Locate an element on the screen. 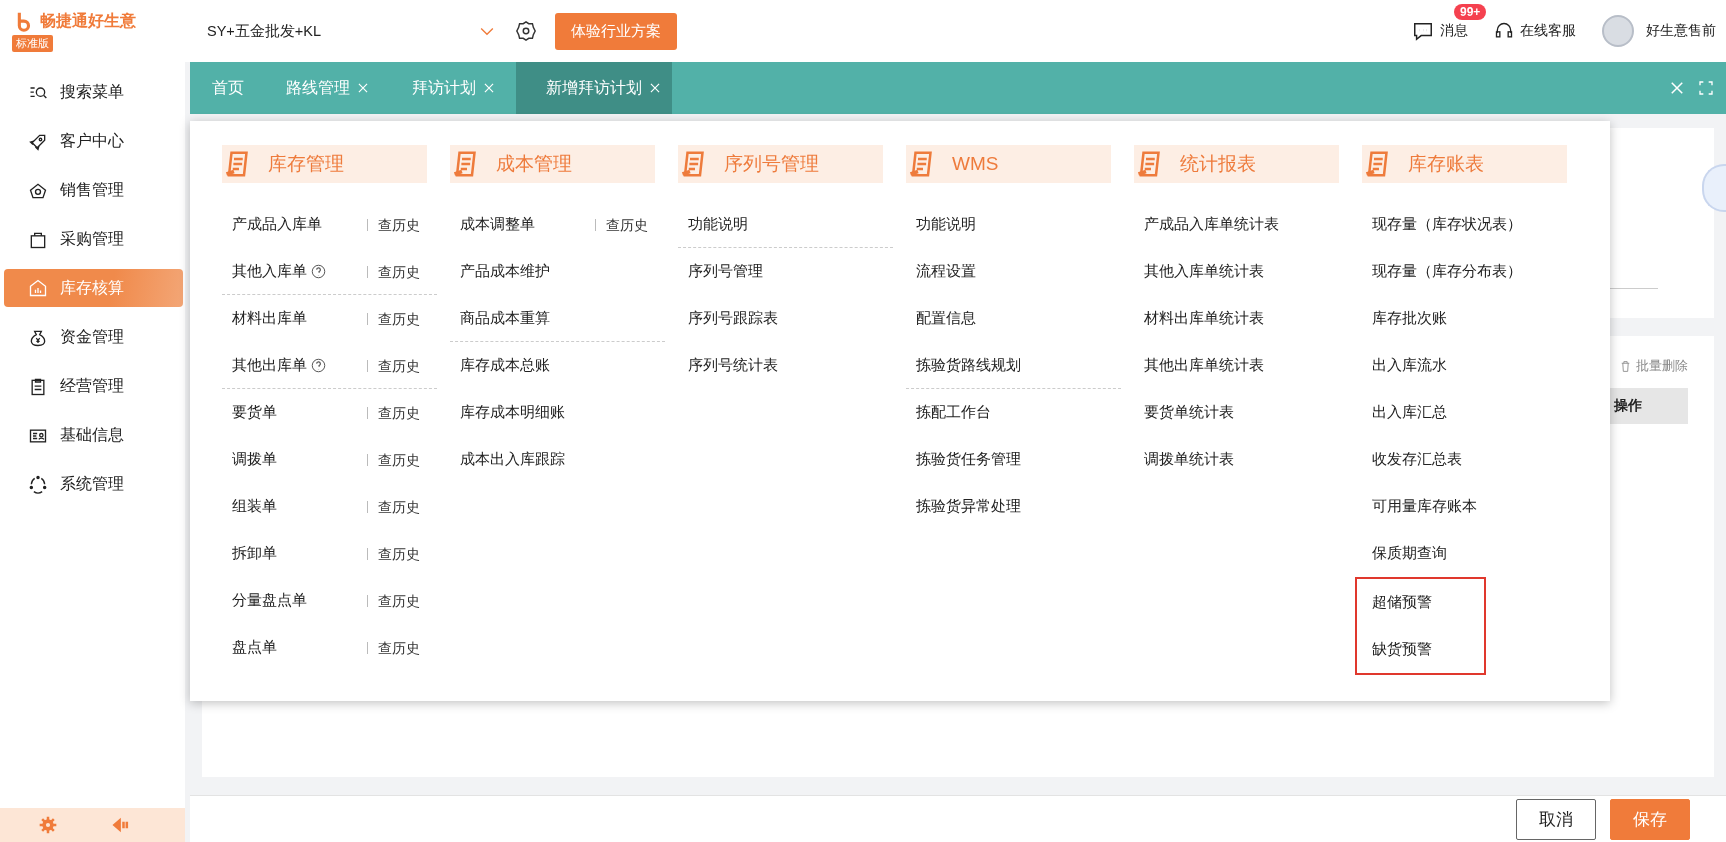 This screenshot has width=1726, height=842. menu-item: 拣验货路线规划 is located at coordinates (968, 365).